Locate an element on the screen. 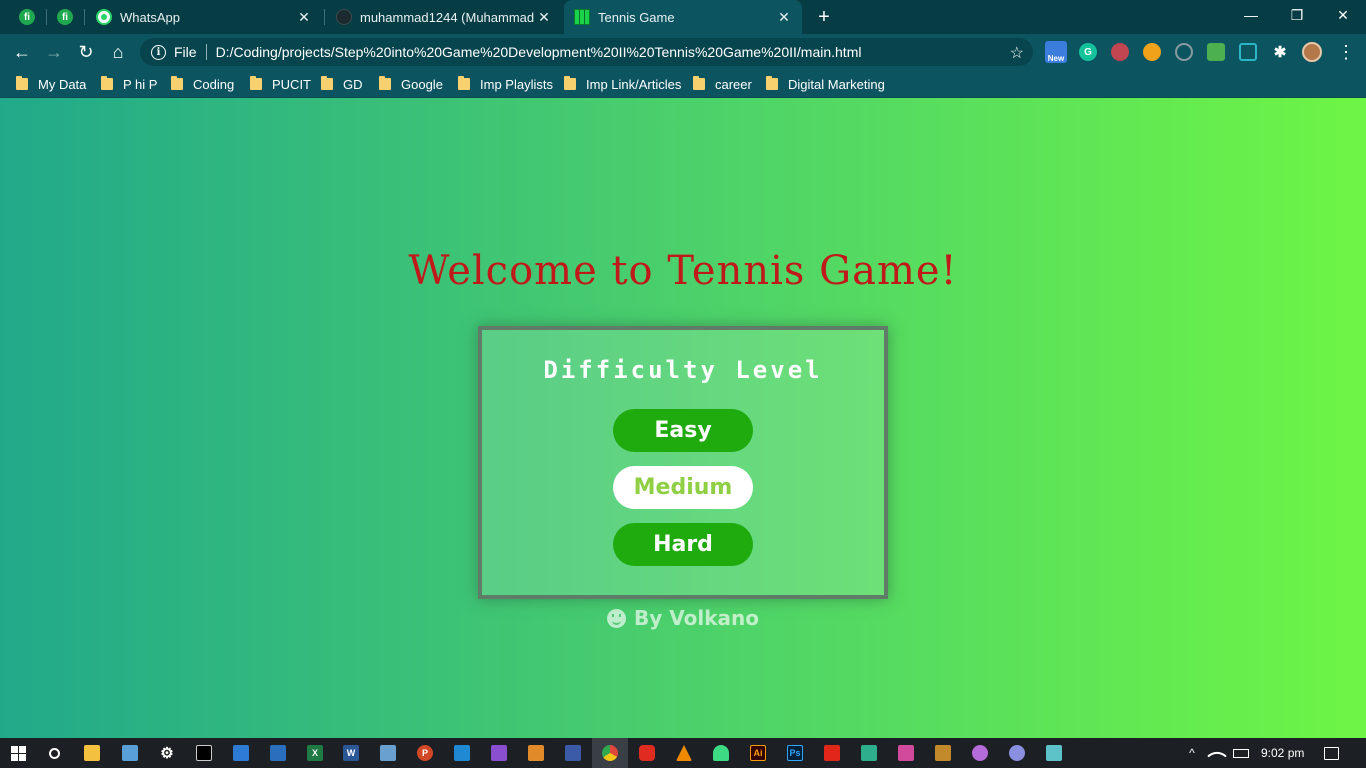  bookmark-label: Imp Playlists is located at coordinates (516, 84).